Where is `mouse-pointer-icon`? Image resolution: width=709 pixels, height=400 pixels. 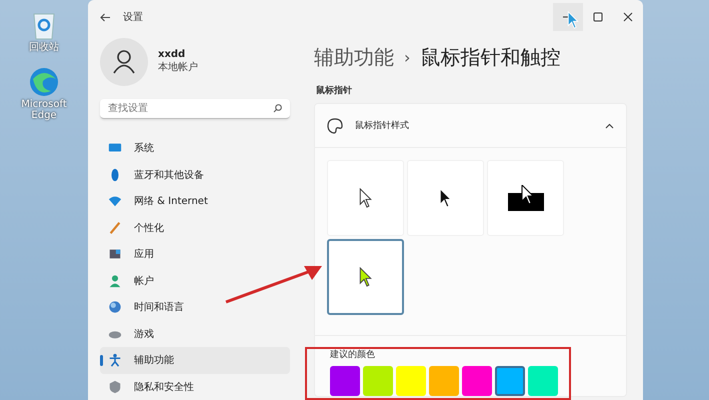 mouse-pointer-icon is located at coordinates (573, 20).